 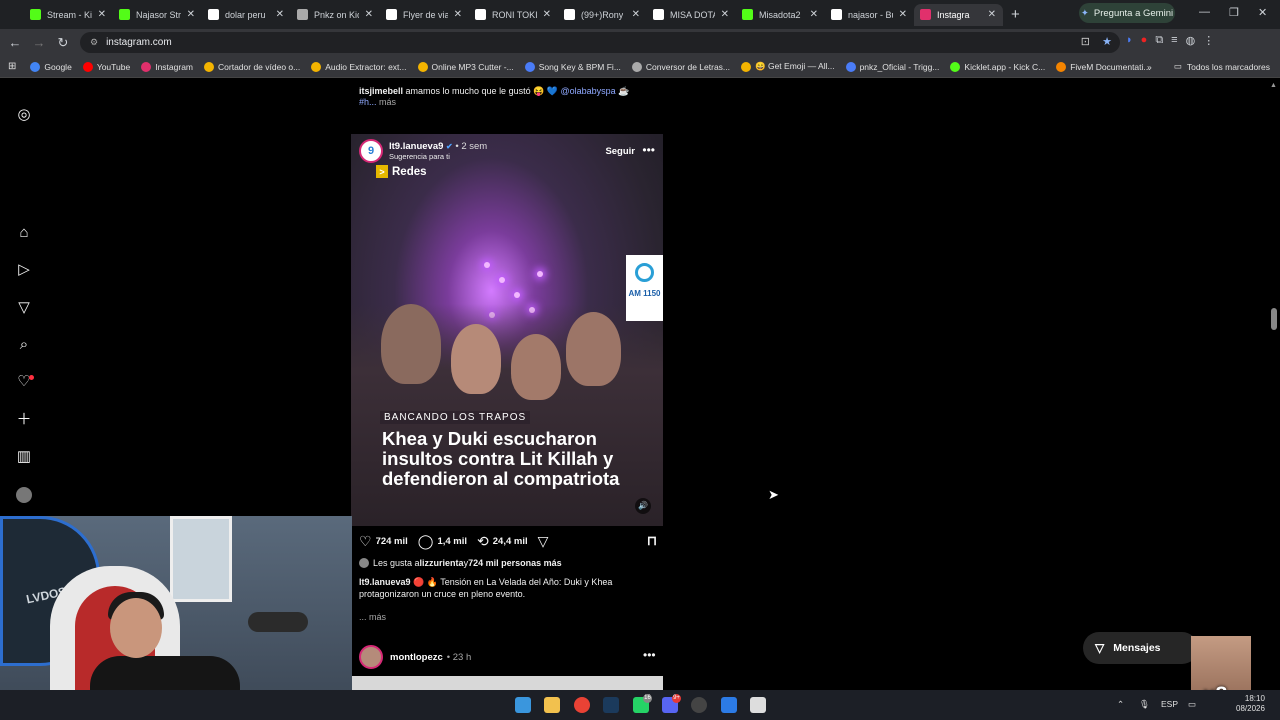 I want to click on scroll-up-icon: ▲, so click(x=1273, y=85).